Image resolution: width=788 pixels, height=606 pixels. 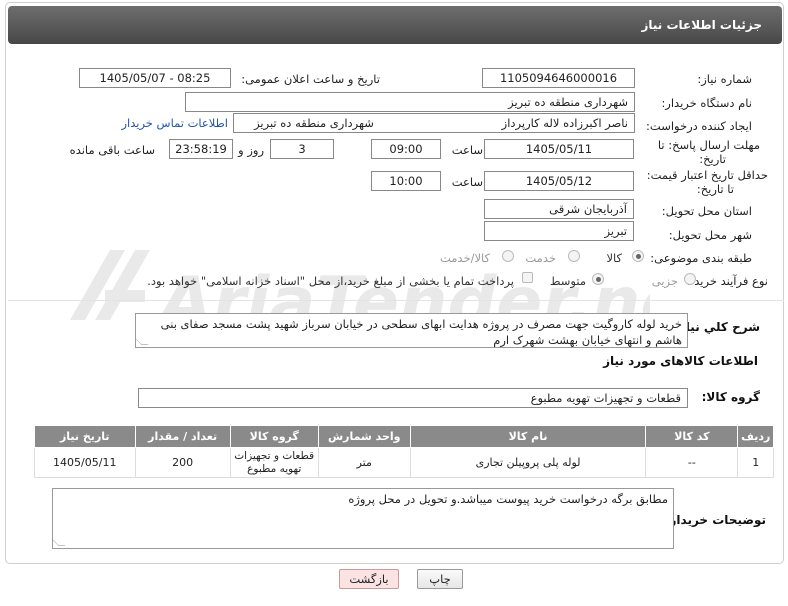 I want to click on category-option-service: خدمت, so click(x=540, y=258).